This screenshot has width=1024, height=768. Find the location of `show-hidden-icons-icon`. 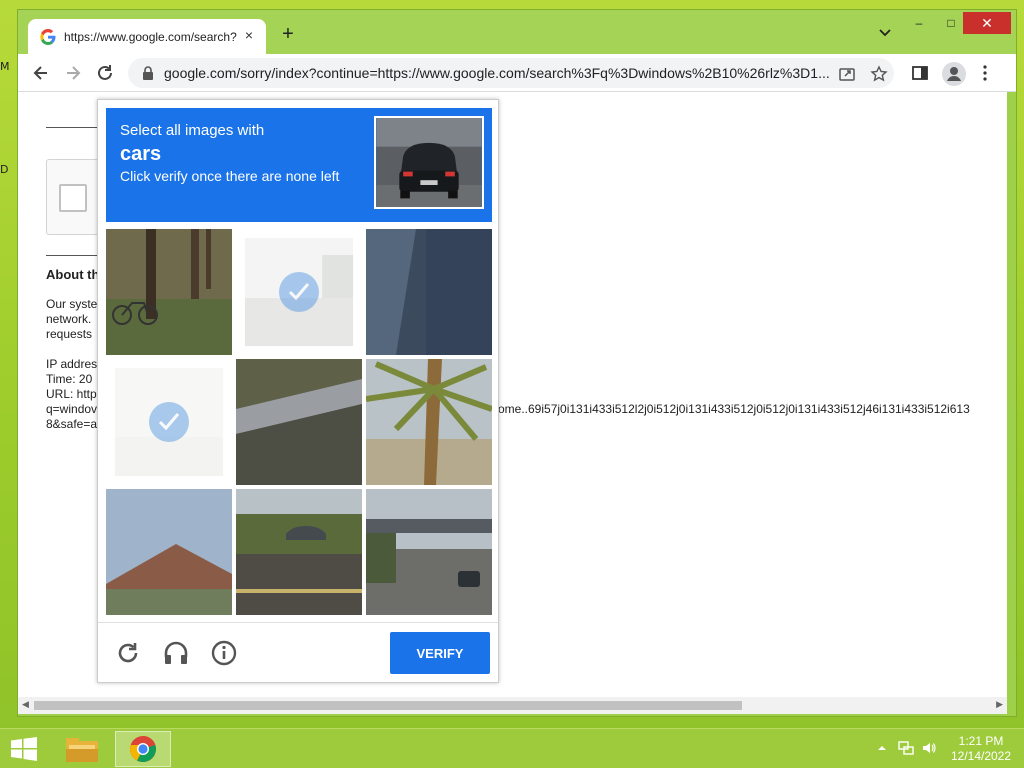

show-hidden-icons-icon is located at coordinates (882, 748).